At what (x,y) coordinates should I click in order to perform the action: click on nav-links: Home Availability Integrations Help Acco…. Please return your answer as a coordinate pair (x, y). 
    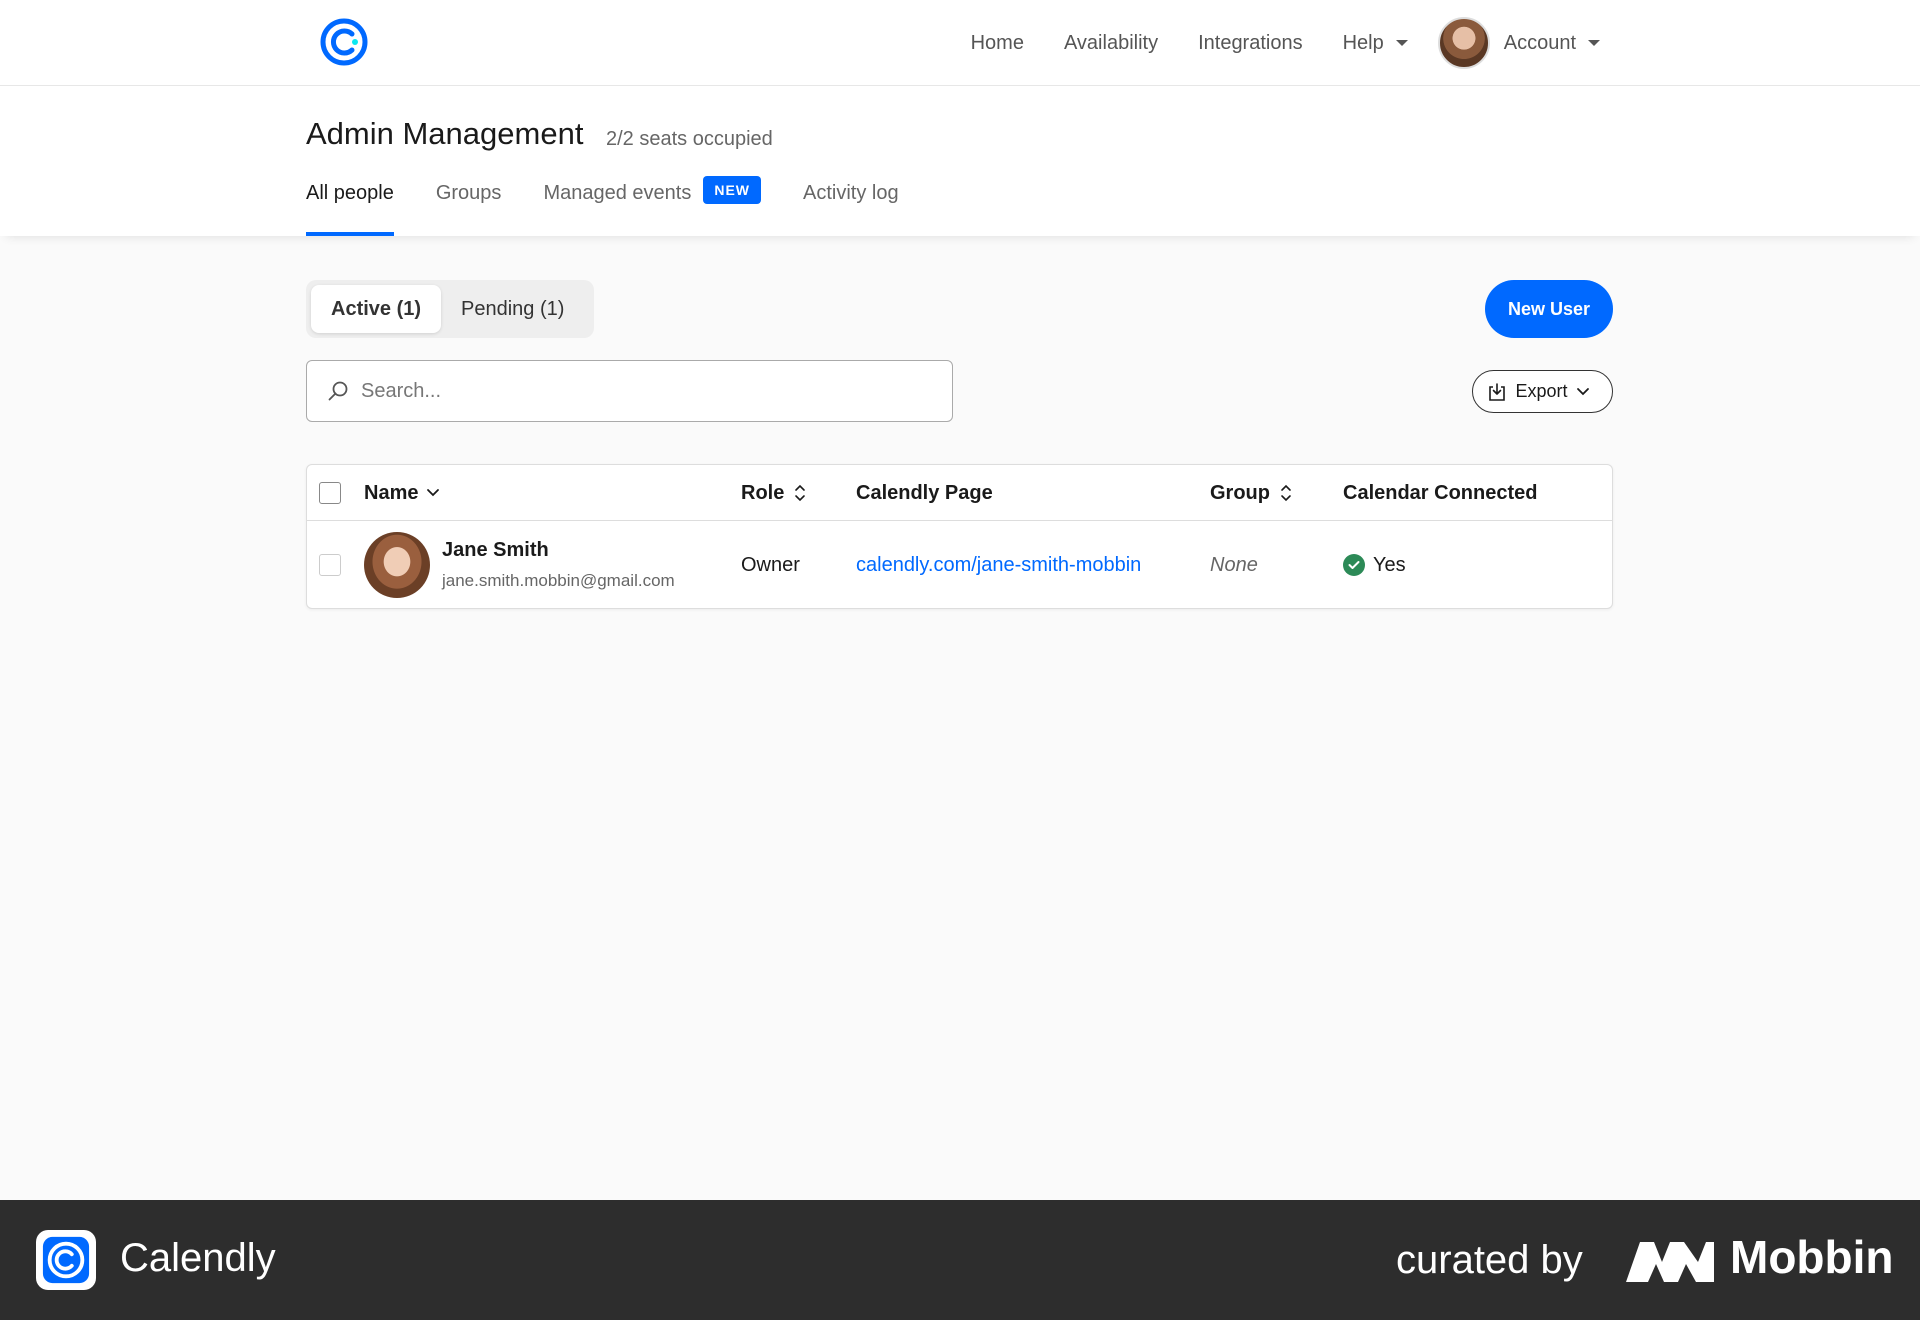
    Looking at the image, I should click on (1265, 43).